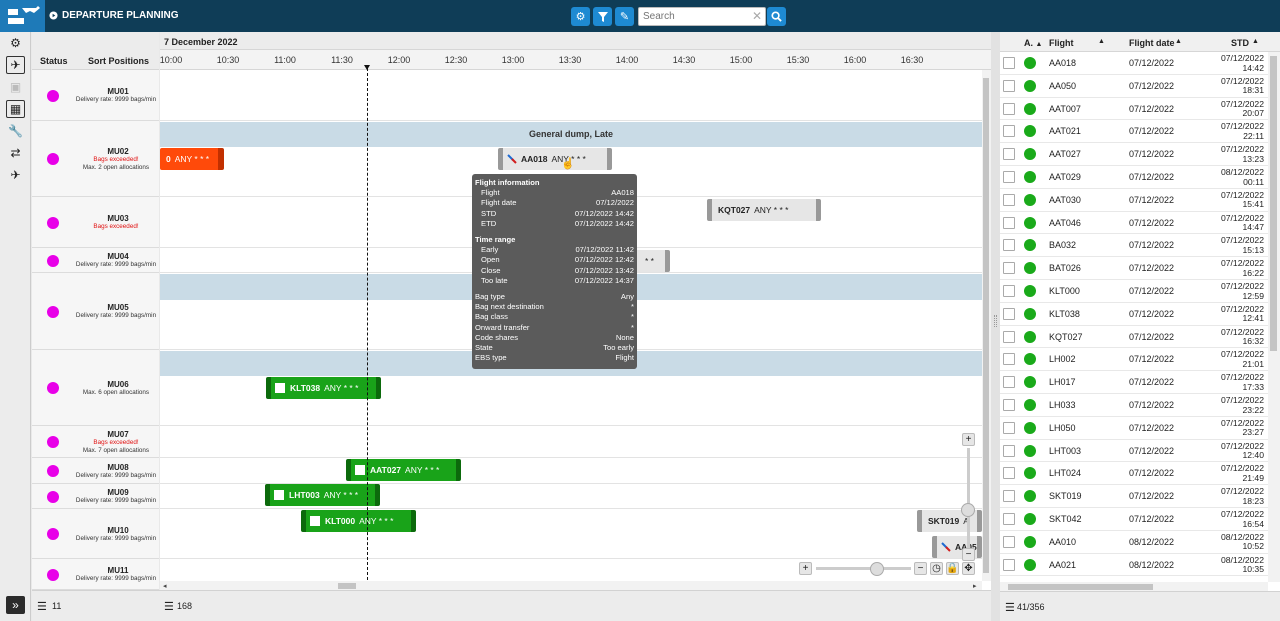  Describe the element at coordinates (1134, 268) in the screenshot. I see `flight-row: BAT026 07/12/2022 07/12/2022 16:22` at that location.